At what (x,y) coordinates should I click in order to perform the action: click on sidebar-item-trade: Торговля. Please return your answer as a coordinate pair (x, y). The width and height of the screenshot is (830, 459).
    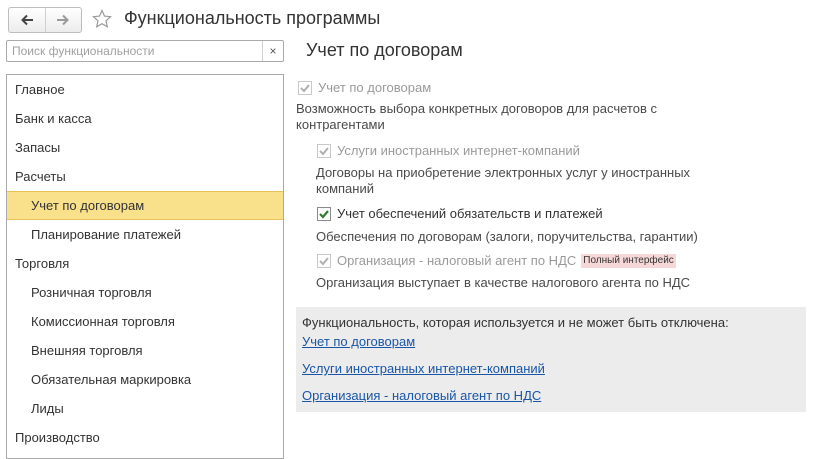
    Looking at the image, I should click on (145, 263).